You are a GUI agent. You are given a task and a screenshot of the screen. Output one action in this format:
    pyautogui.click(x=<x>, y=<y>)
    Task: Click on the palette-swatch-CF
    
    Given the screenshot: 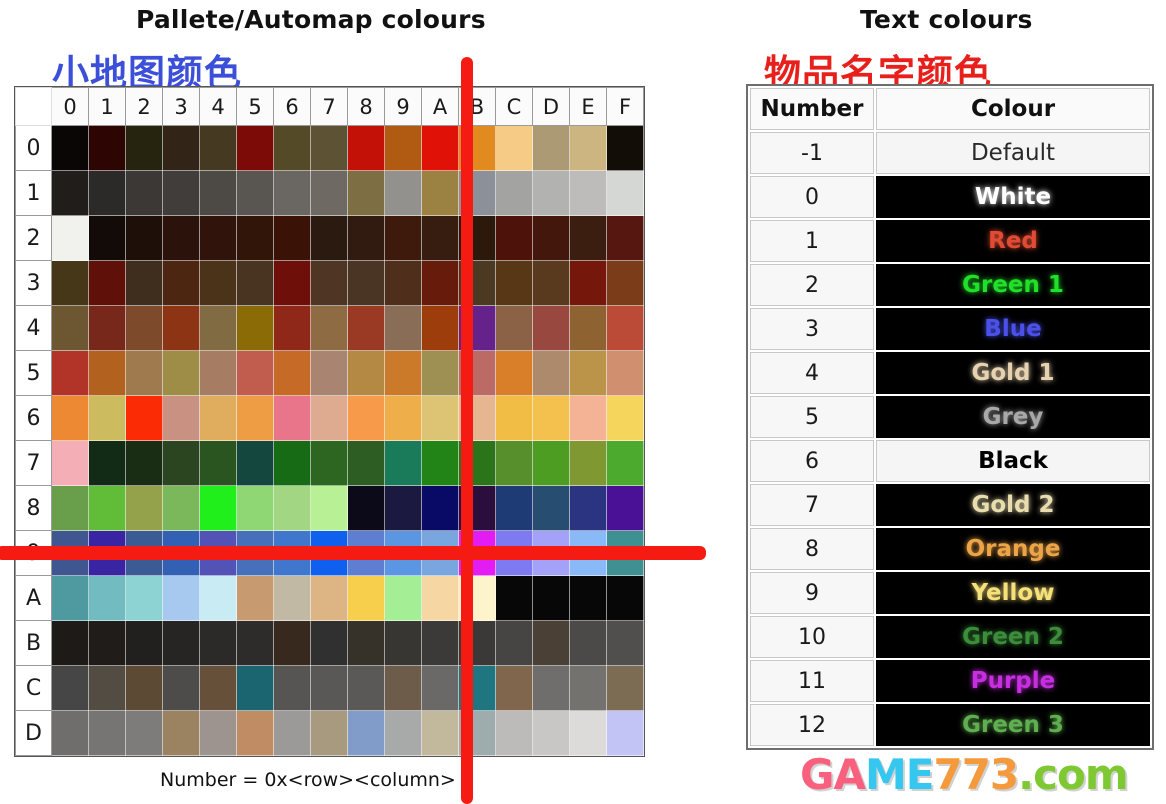 What is the action you would take?
    pyautogui.click(x=625, y=688)
    